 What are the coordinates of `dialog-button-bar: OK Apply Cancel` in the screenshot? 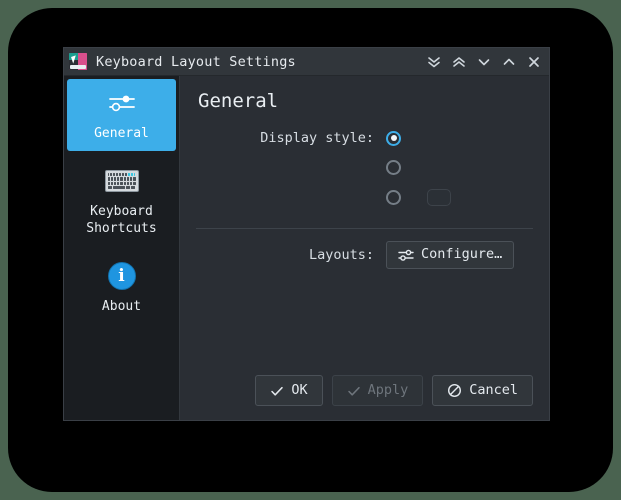 It's located at (364, 397).